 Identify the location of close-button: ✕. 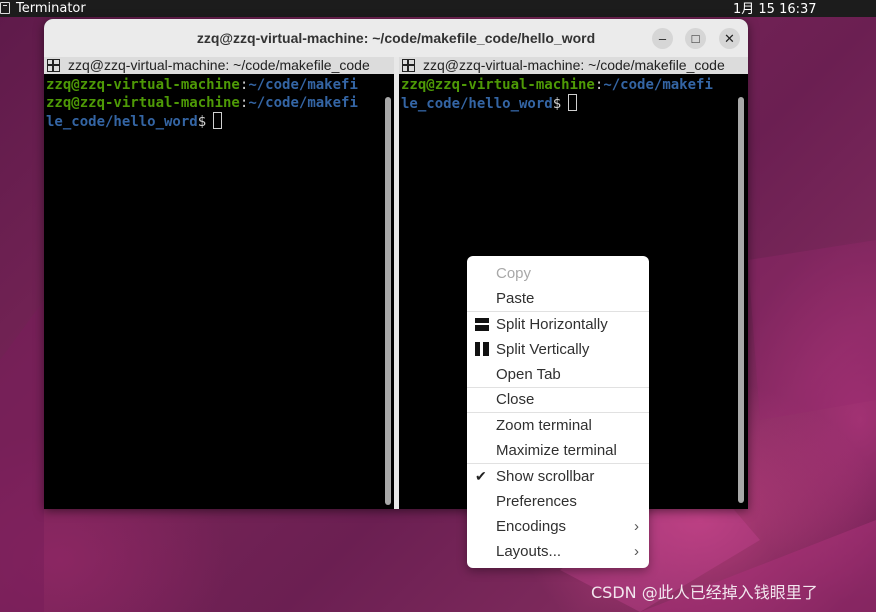
(729, 38).